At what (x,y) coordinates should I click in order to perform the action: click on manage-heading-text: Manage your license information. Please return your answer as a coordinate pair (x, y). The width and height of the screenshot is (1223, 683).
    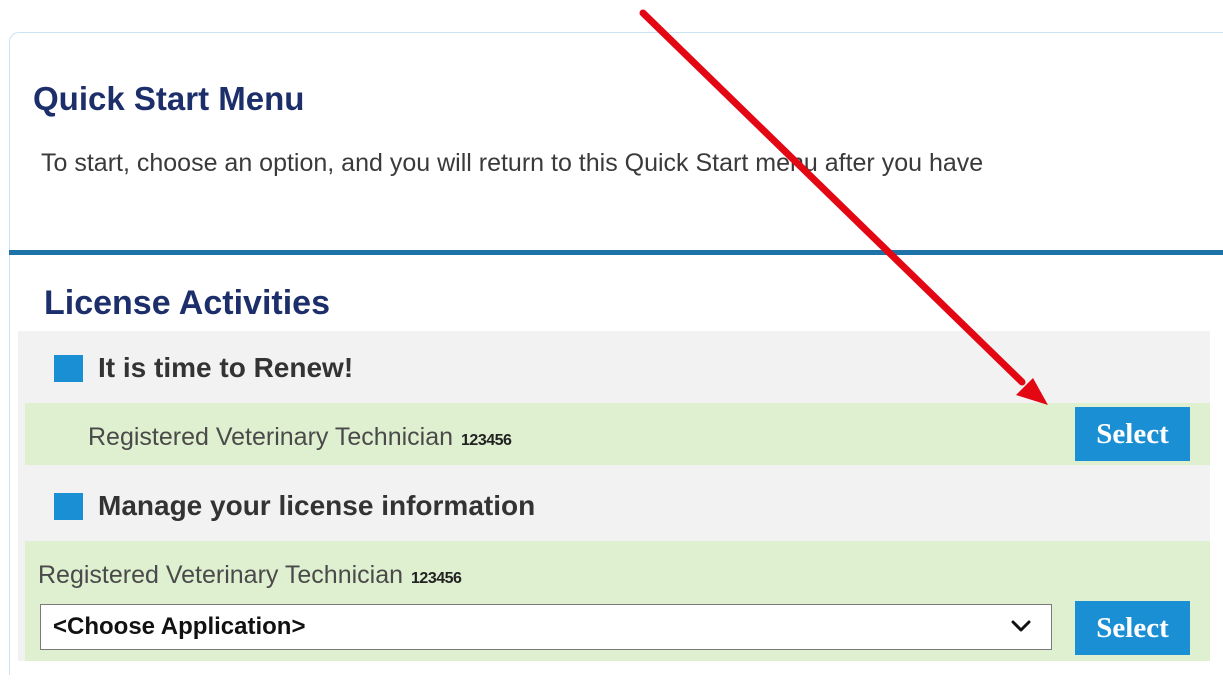
    Looking at the image, I should click on (317, 505).